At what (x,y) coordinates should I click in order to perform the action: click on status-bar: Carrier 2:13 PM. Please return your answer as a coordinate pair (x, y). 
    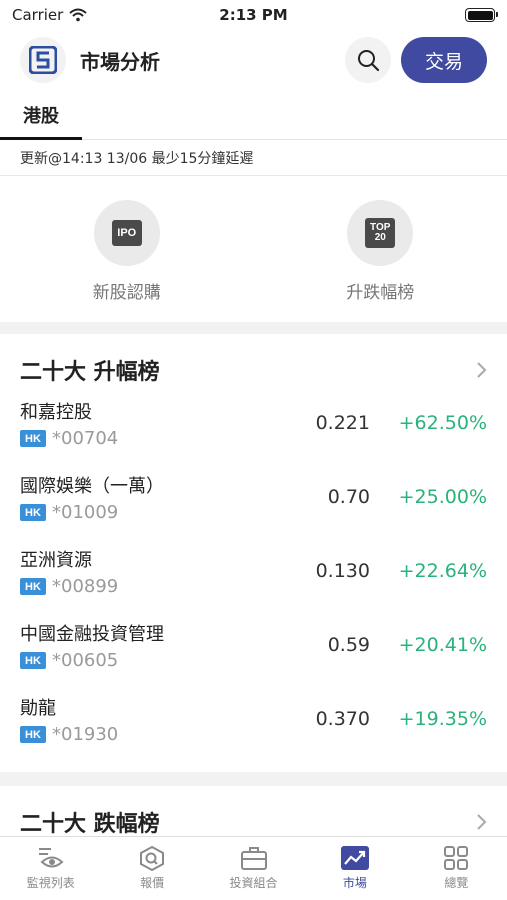
    Looking at the image, I should click on (253, 15).